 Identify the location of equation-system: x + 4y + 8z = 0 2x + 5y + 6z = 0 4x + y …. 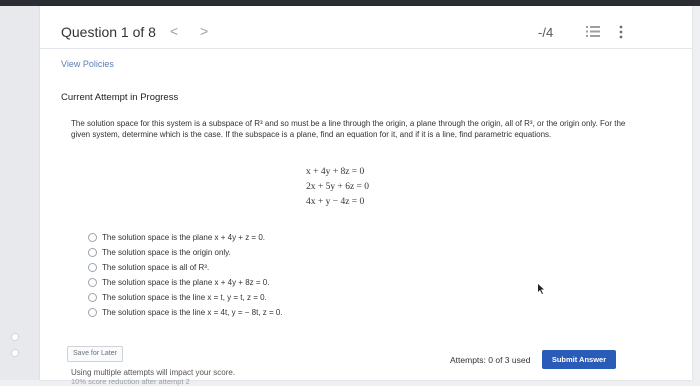
(337, 187).